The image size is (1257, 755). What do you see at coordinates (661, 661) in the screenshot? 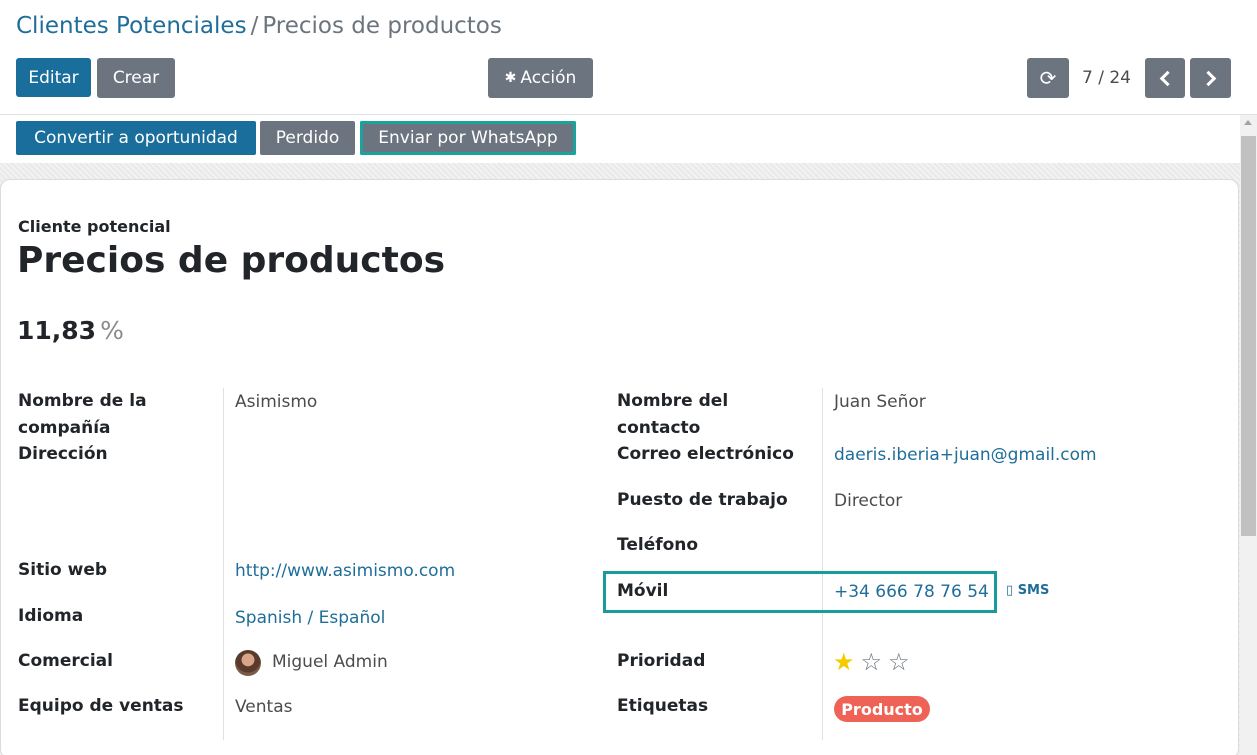
I see `priority-label: Prioridad` at bounding box center [661, 661].